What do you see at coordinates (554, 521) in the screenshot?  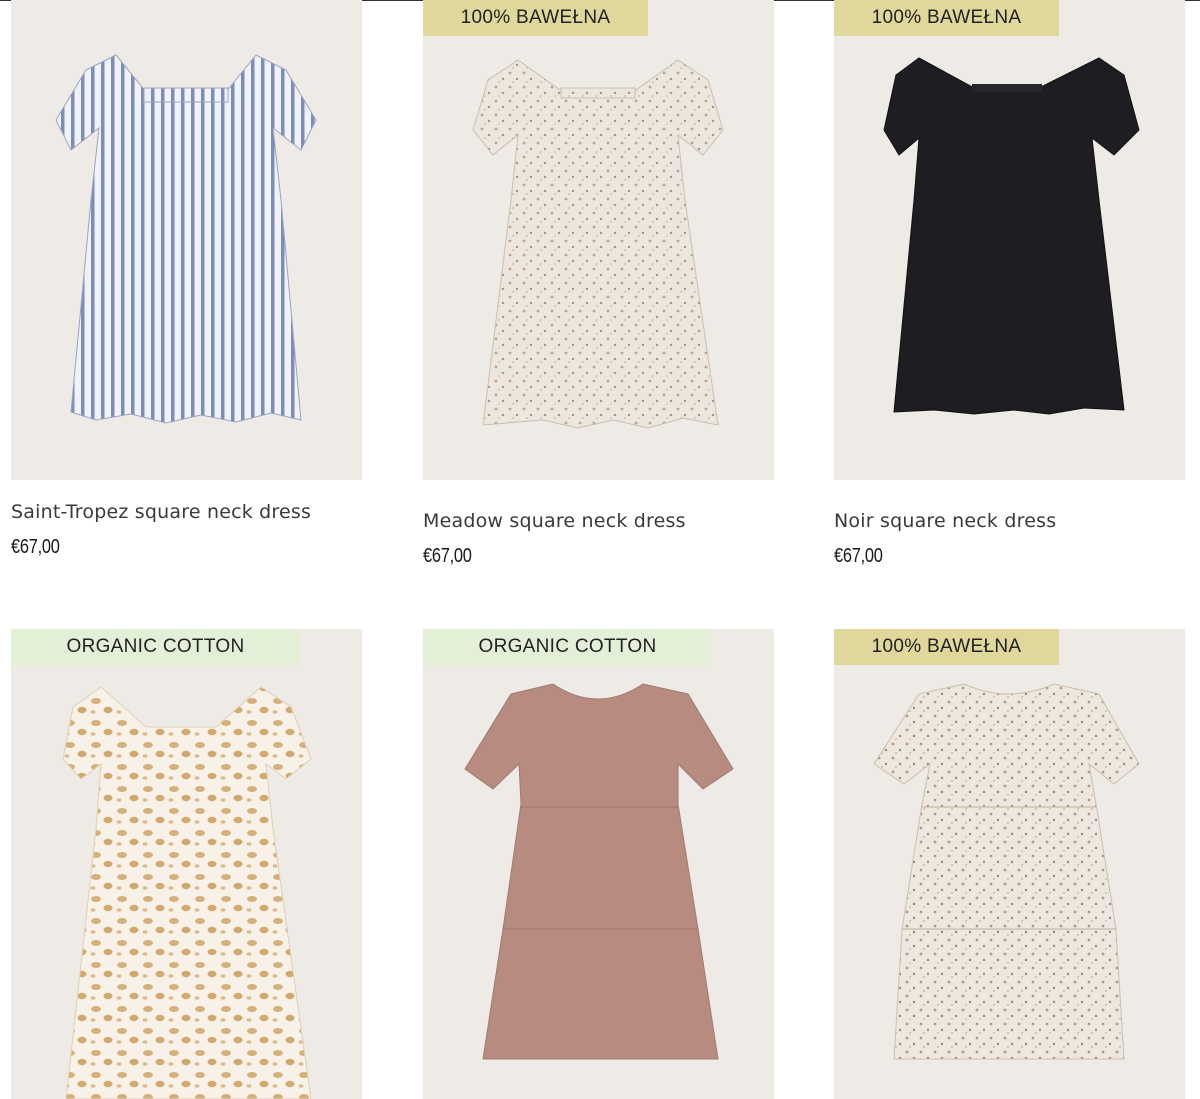 I see `product-title: Meadow square neck dress` at bounding box center [554, 521].